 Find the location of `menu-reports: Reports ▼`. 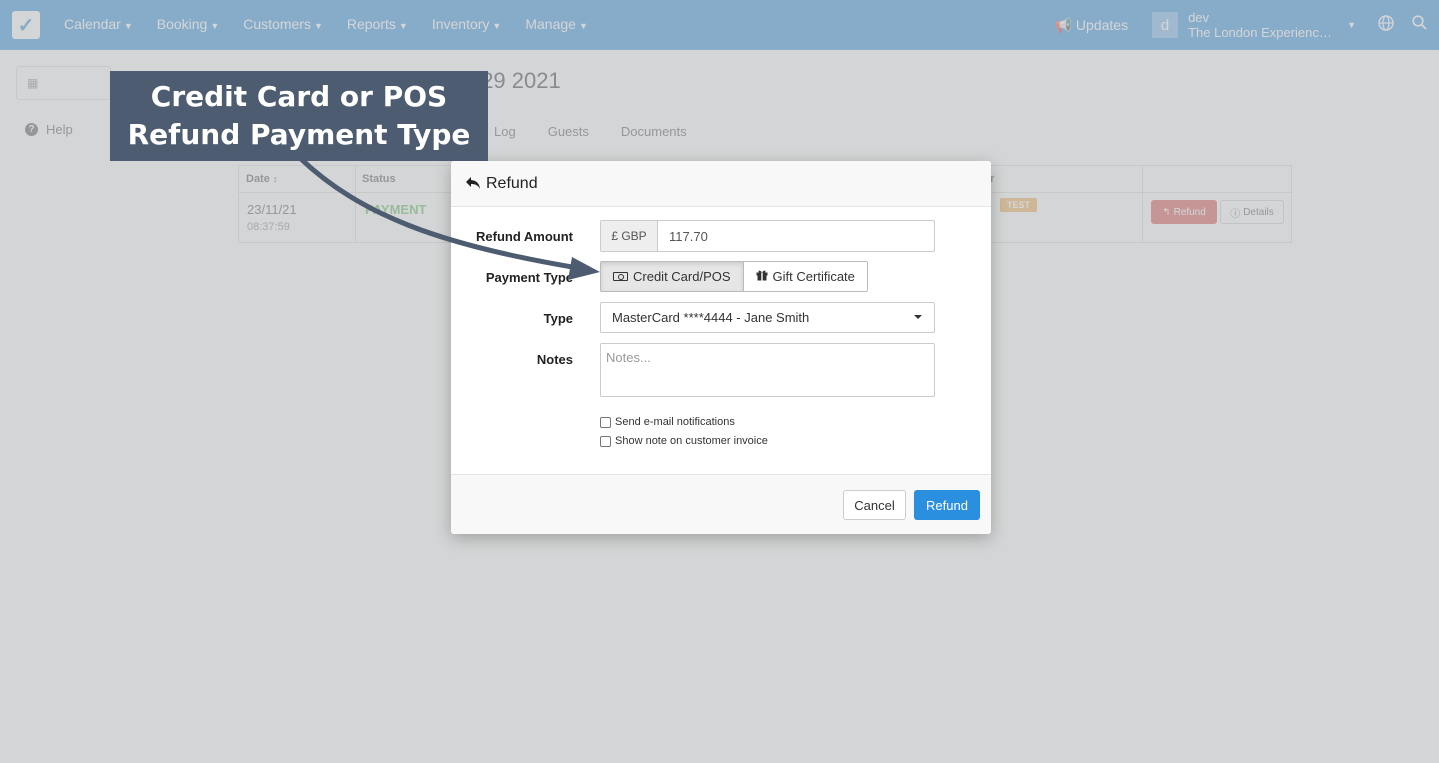

menu-reports: Reports ▼ is located at coordinates (377, 25).